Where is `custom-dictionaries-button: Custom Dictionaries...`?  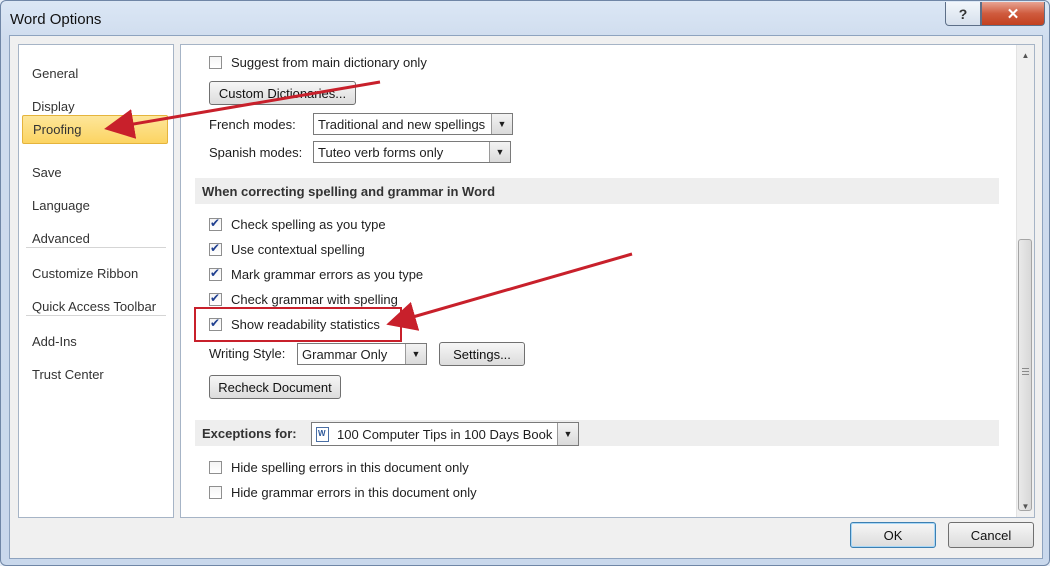
custom-dictionaries-button: Custom Dictionaries... is located at coordinates (282, 93).